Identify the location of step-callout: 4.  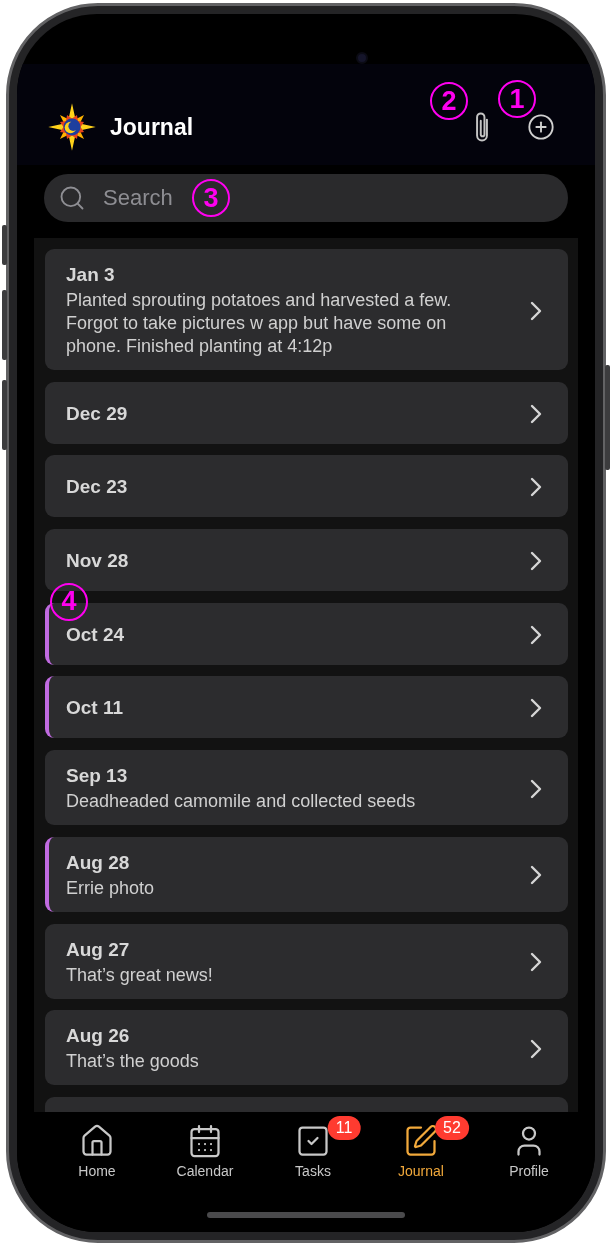
(69, 601).